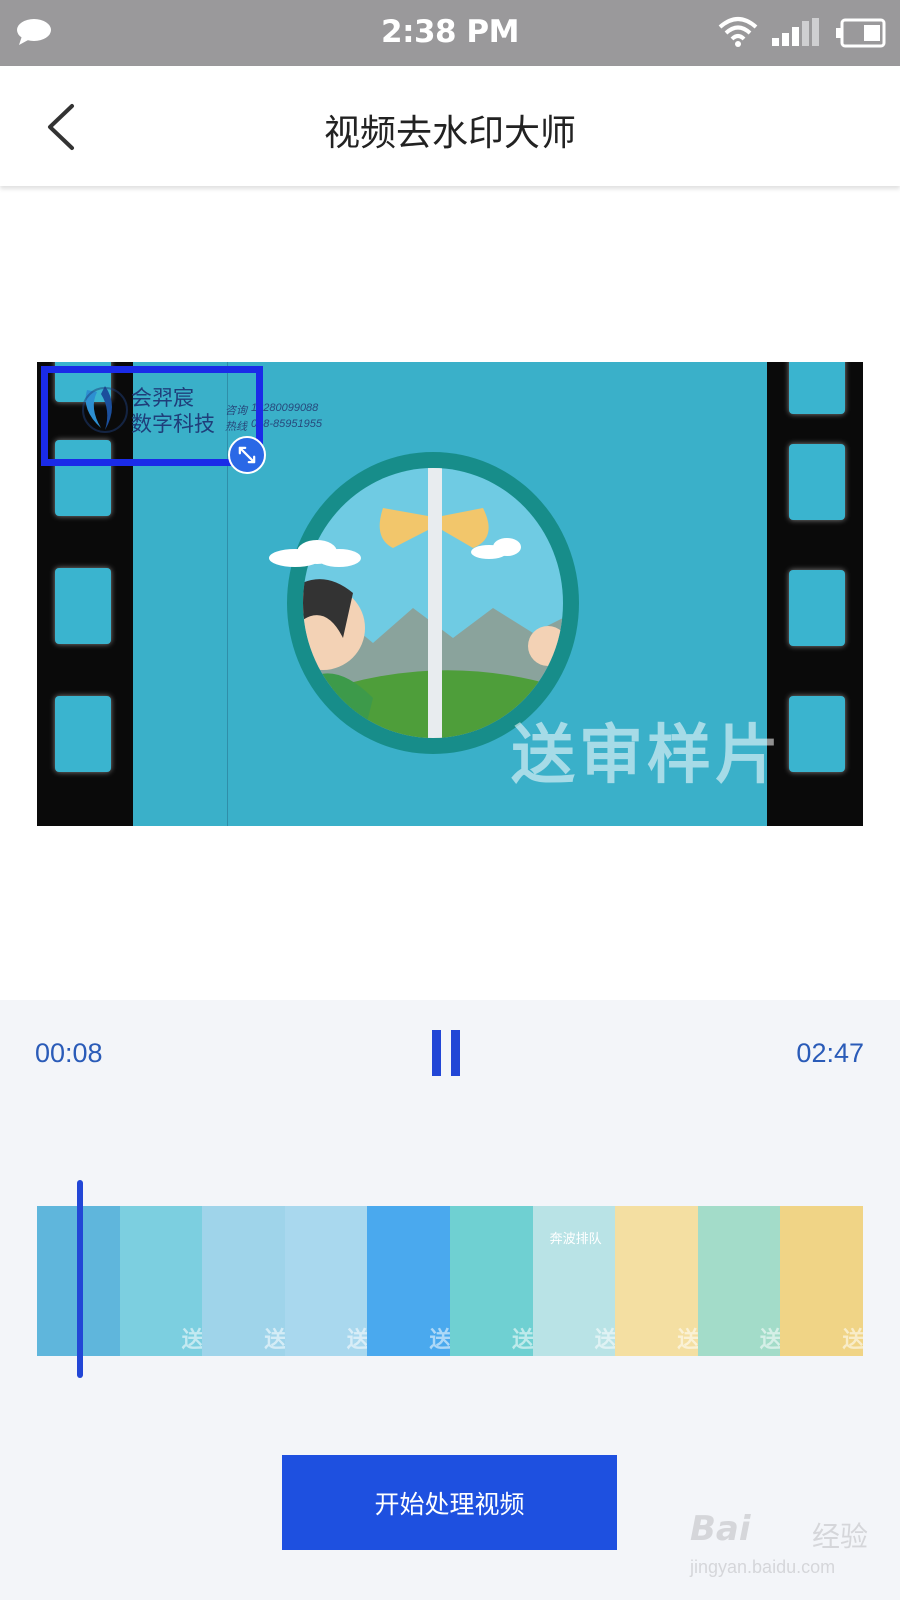 Image resolution: width=900 pixels, height=1600 pixels. What do you see at coordinates (449, 133) in the screenshot?
I see `page-title: 视频去水印大师` at bounding box center [449, 133].